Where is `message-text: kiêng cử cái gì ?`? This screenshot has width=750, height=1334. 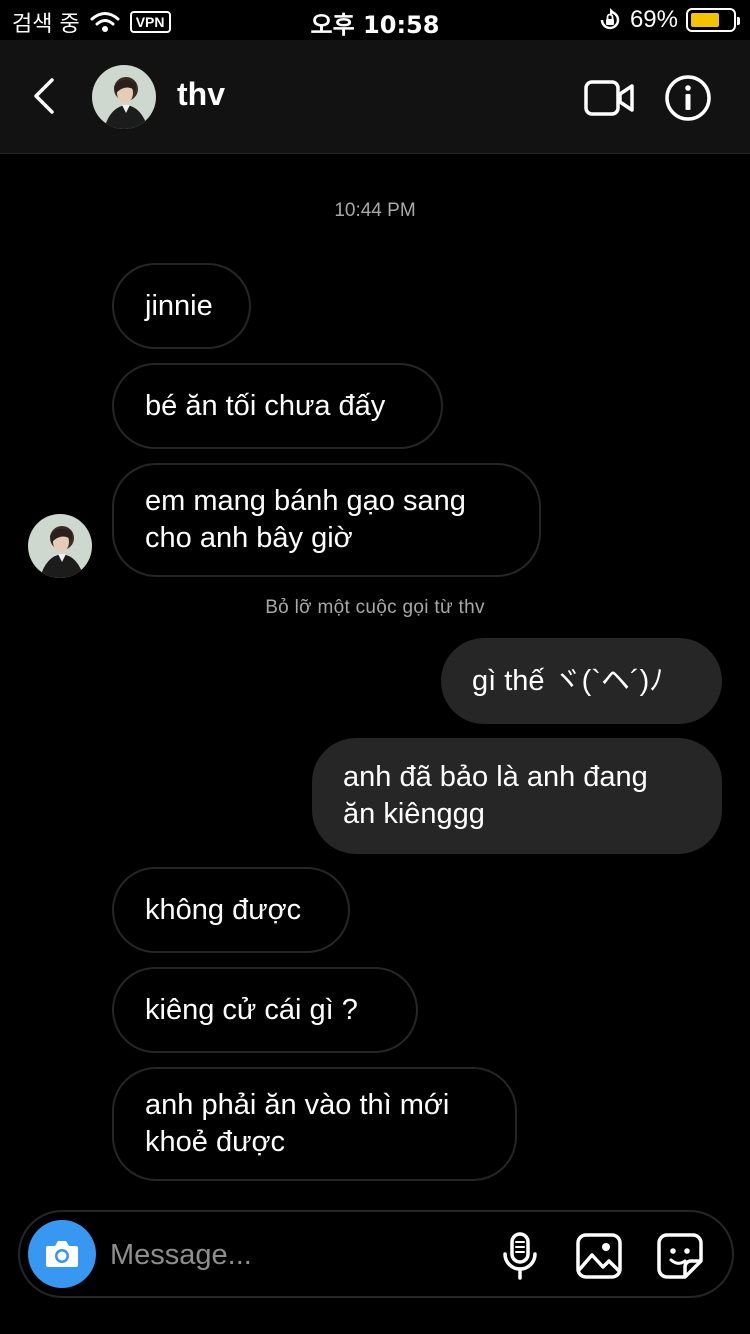 message-text: kiêng cử cái gì ? is located at coordinates (251, 1009).